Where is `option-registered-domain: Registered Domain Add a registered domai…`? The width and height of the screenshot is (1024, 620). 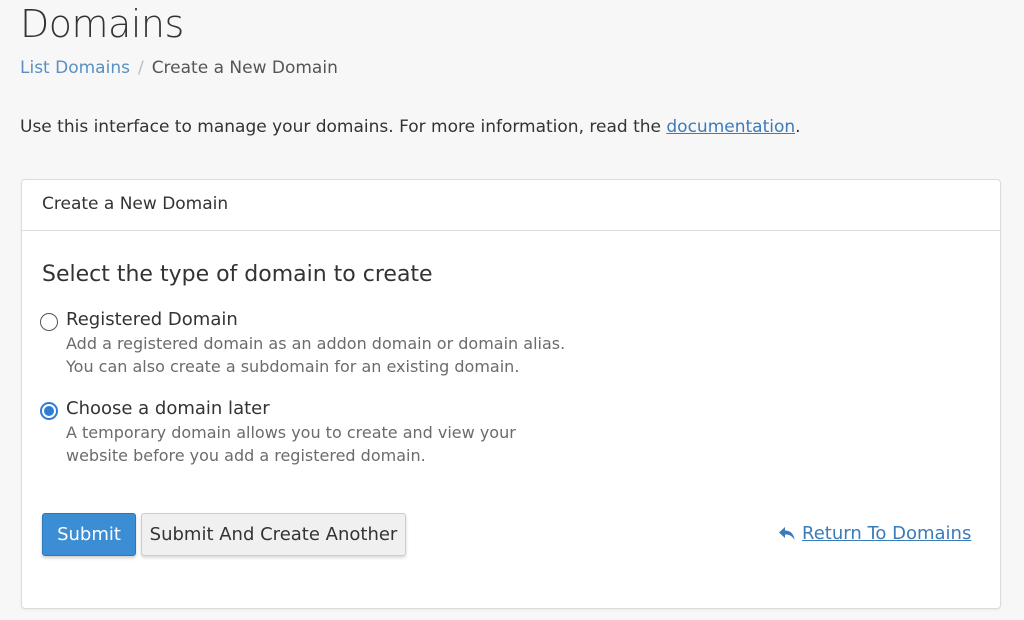
option-registered-domain: Registered Domain Add a registered domai… is located at coordinates (302, 343).